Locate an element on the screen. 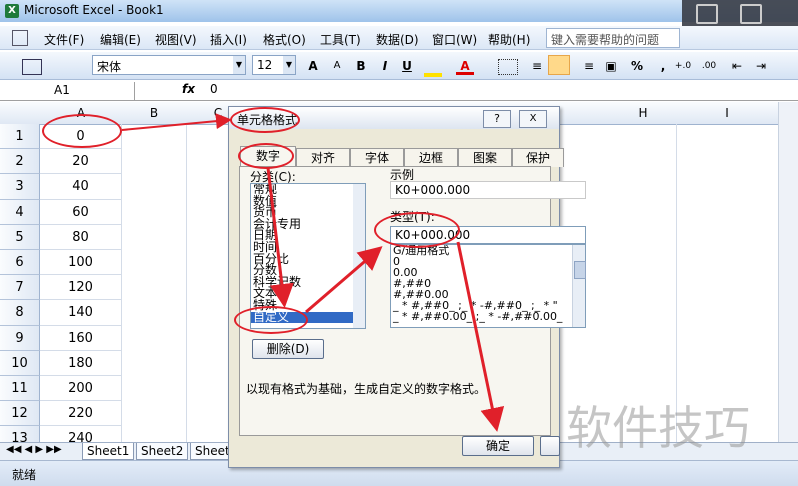 This screenshot has height=486, width=798. arrow-to-ok is located at coordinates (480, 336).